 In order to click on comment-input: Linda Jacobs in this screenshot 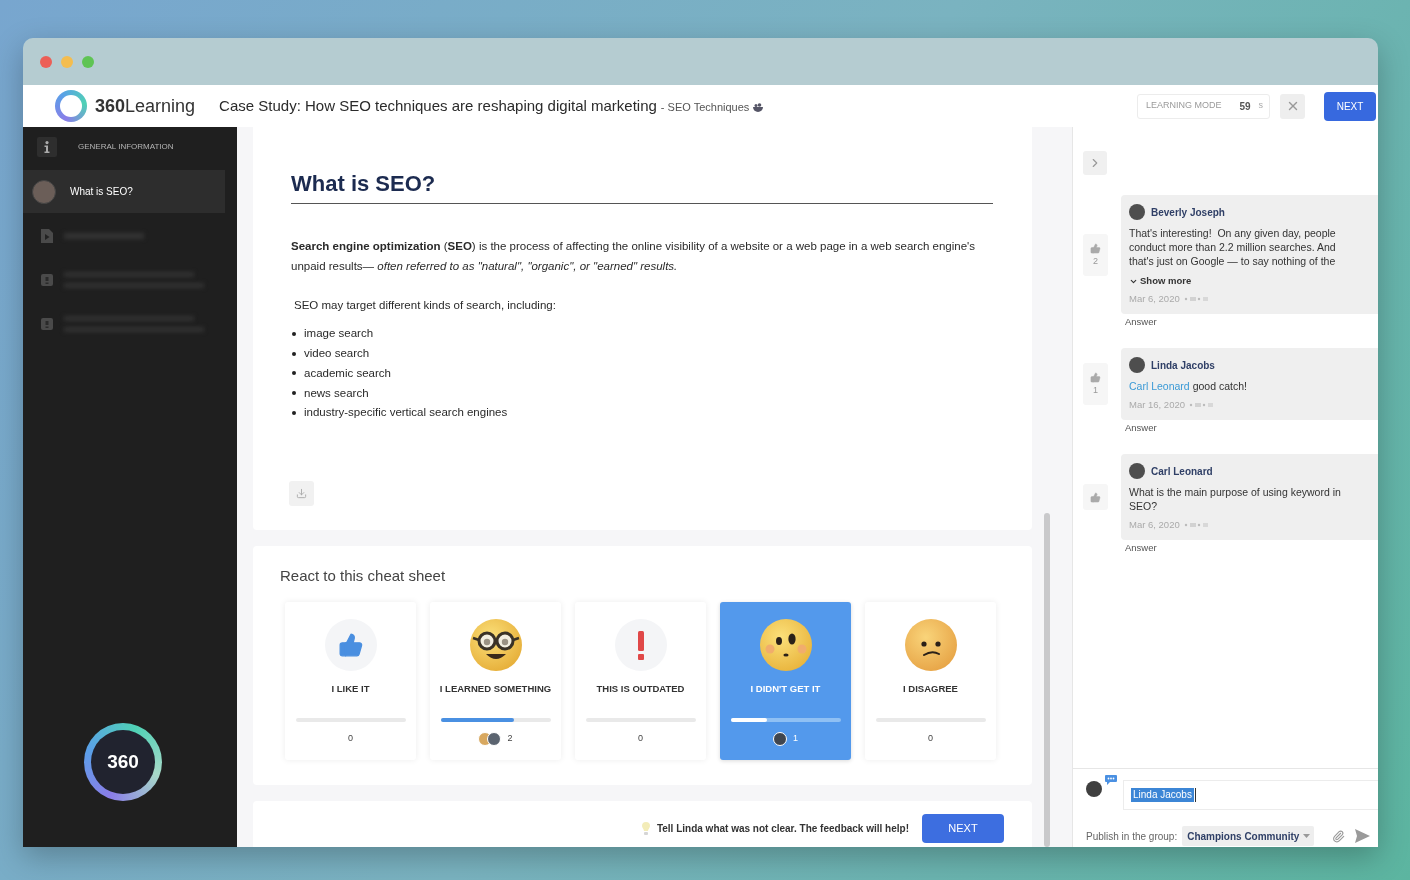, I will do `click(1250, 795)`.